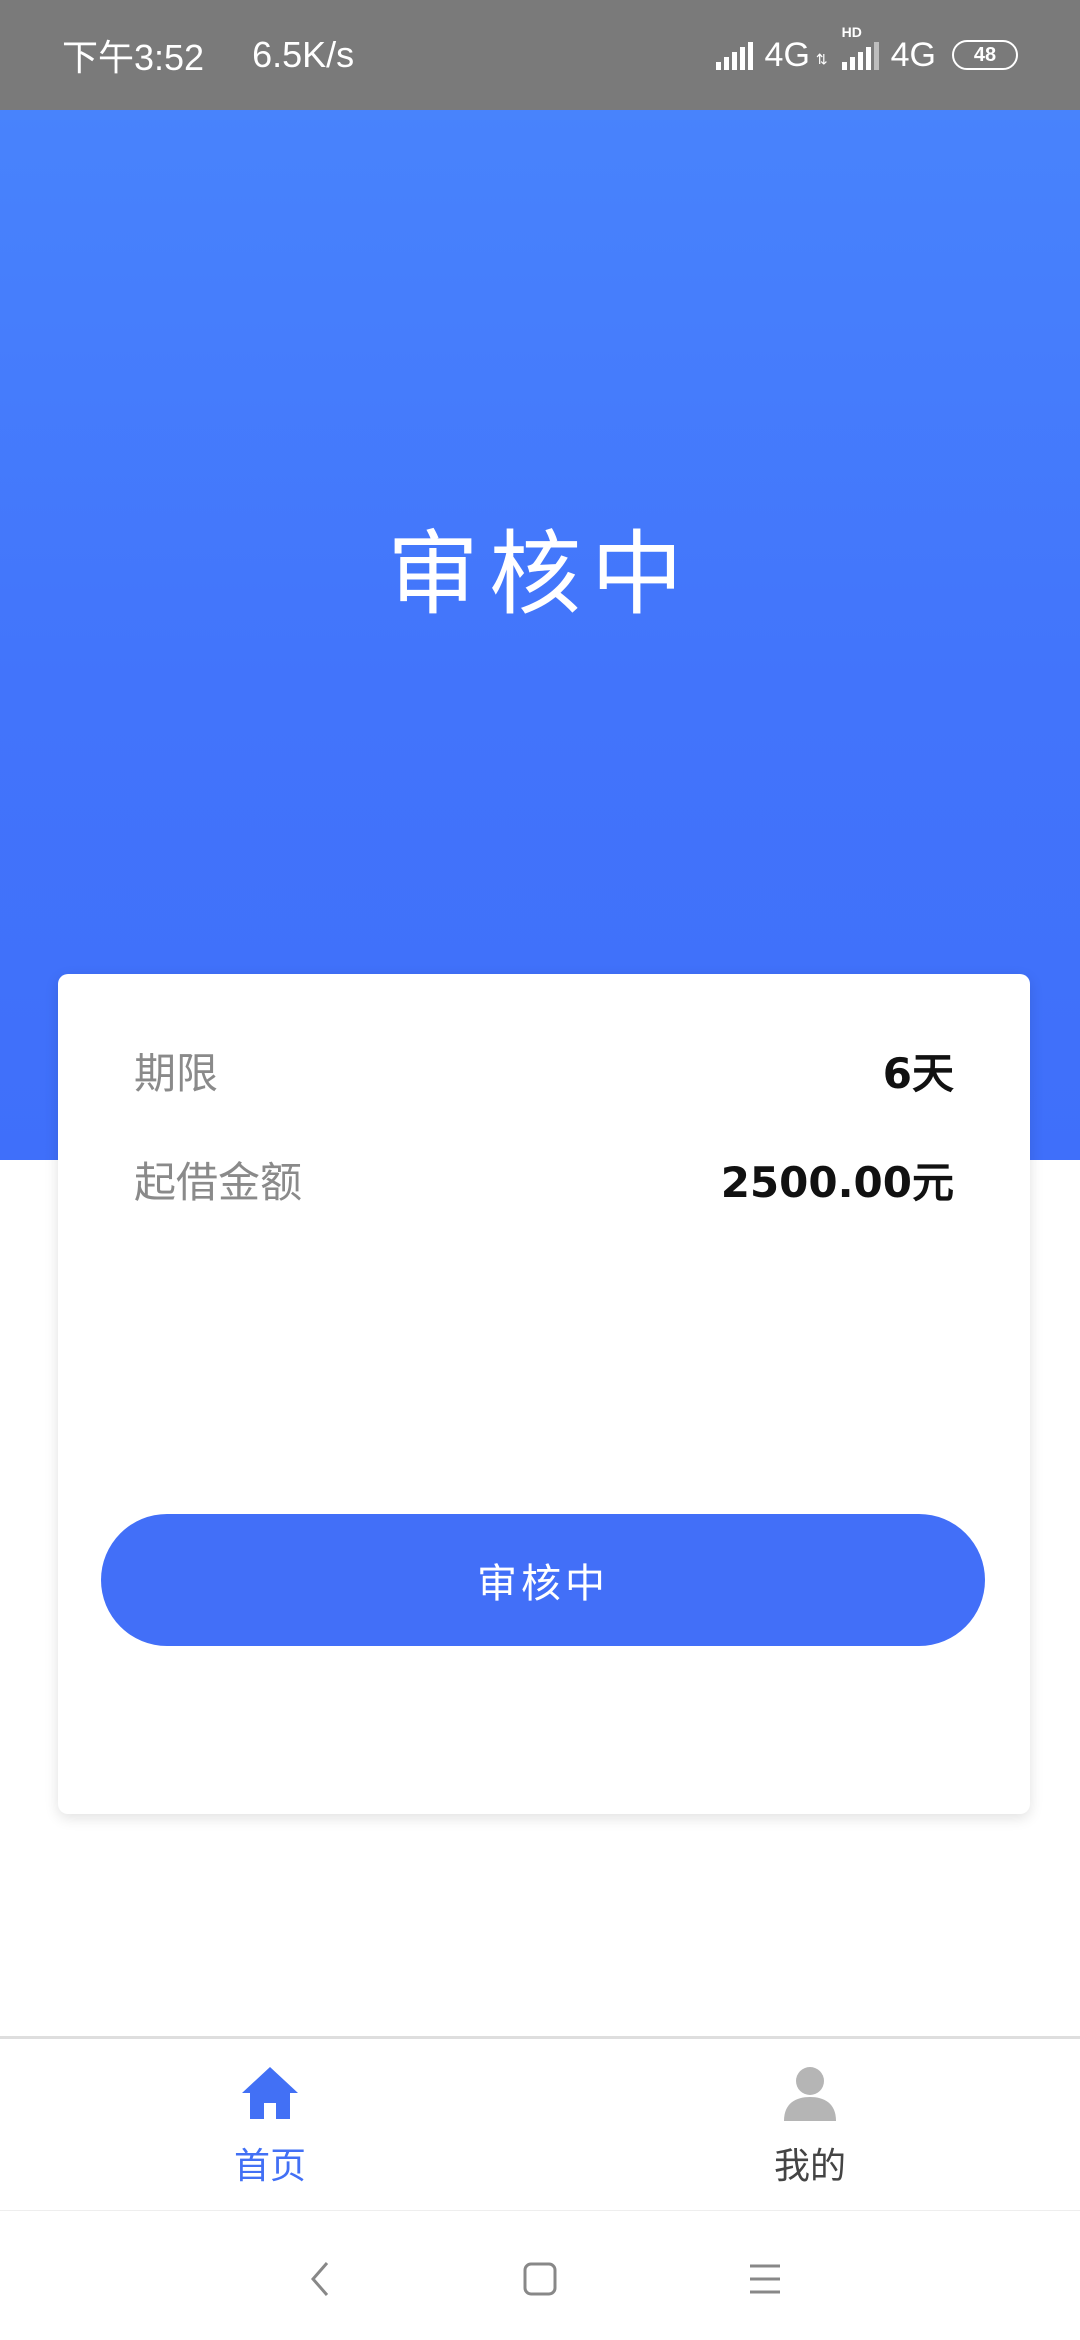 The width and height of the screenshot is (1080, 2340). What do you see at coordinates (787, 54) in the screenshot?
I see `network-type-1: 4G` at bounding box center [787, 54].